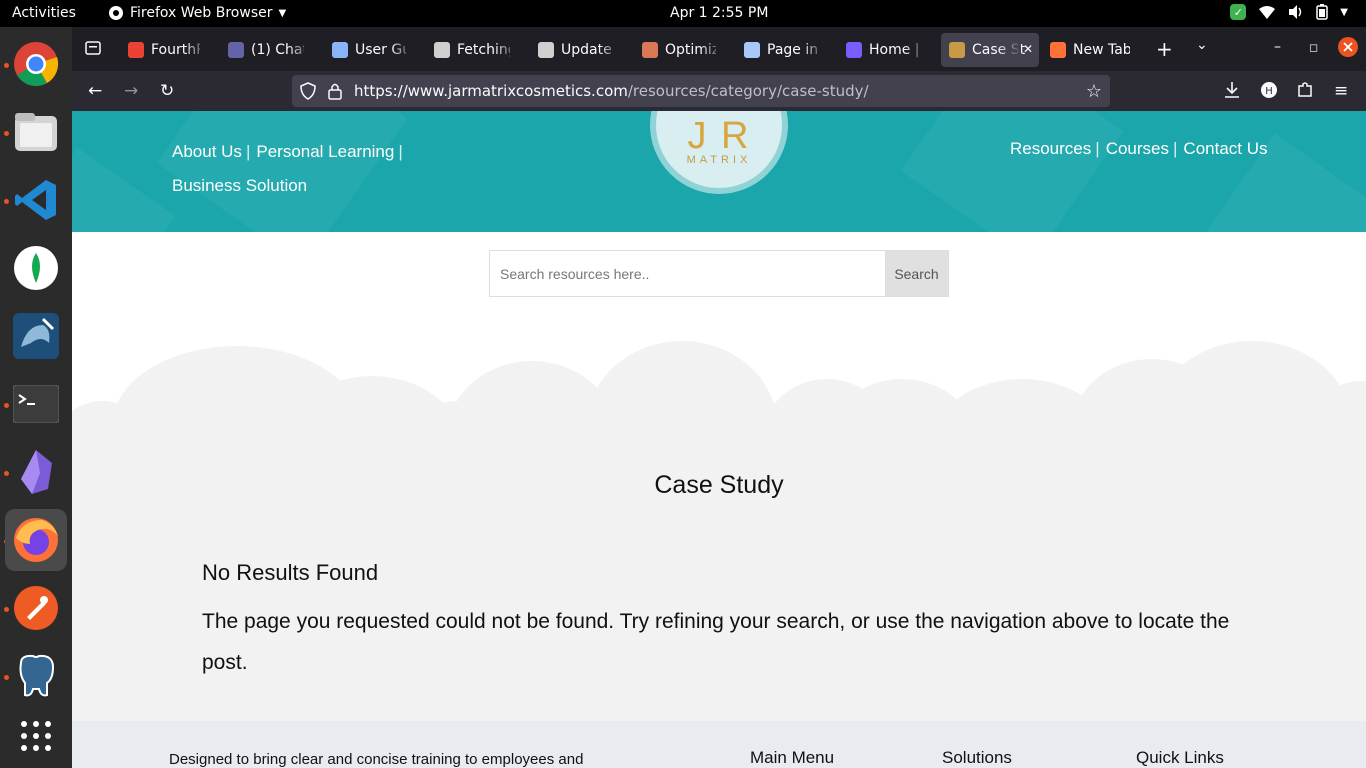 Image resolution: width=1366 pixels, height=768 pixels. Describe the element at coordinates (36, 608) in the screenshot. I see `postman-icon` at that location.